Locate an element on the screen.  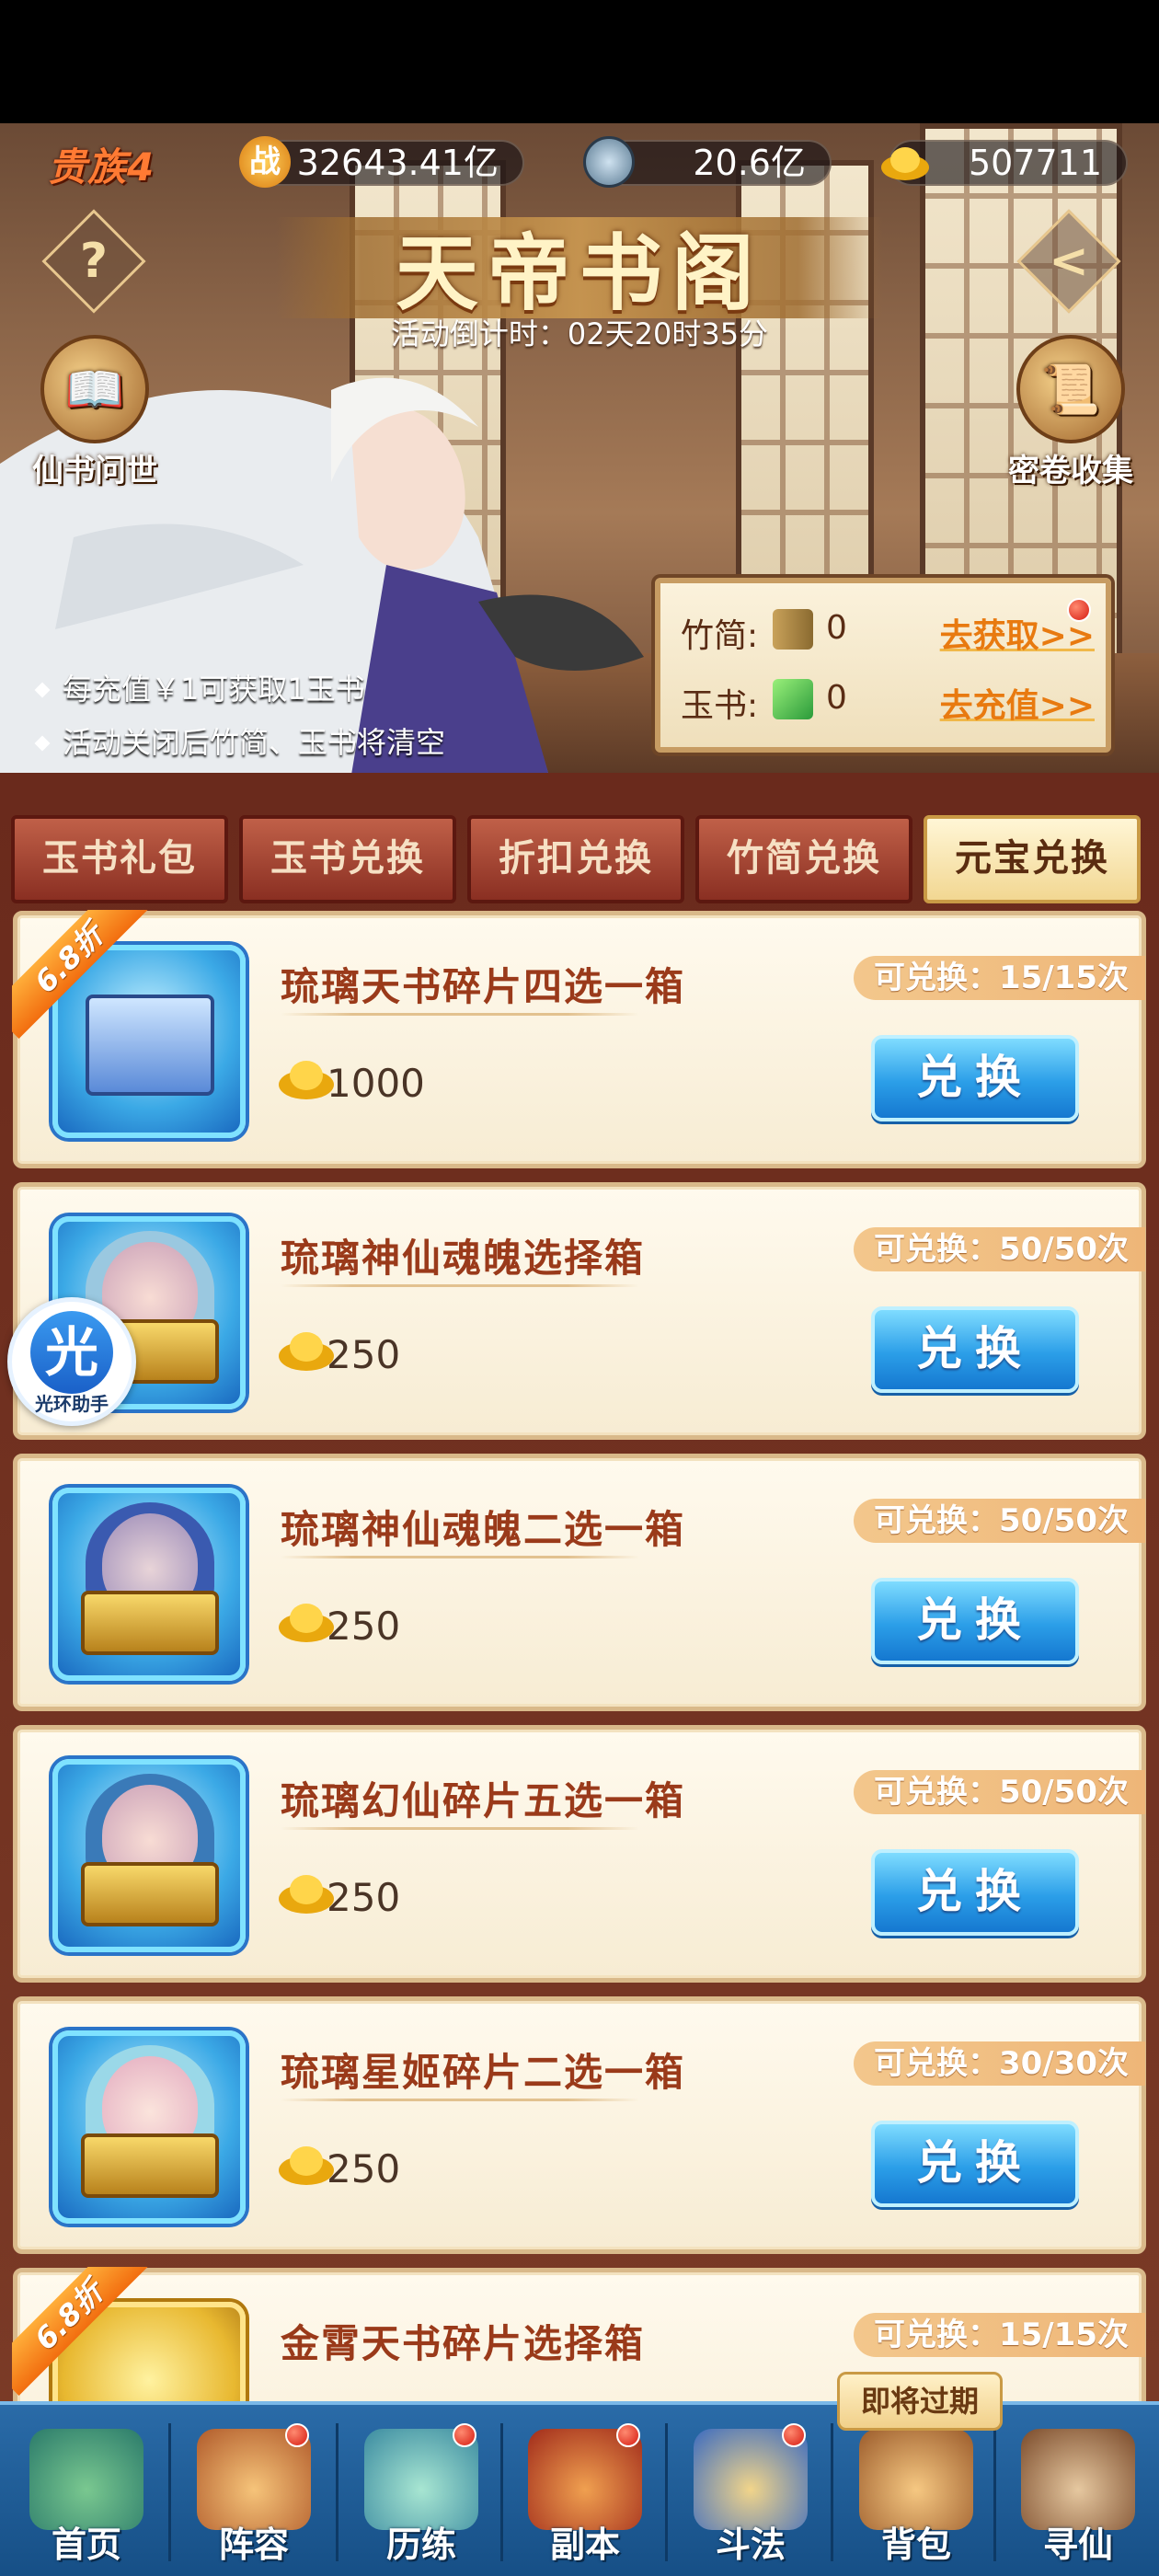
item-name: 琉璃神仙魂魄二选一箱 is located at coordinates (483, 1529).